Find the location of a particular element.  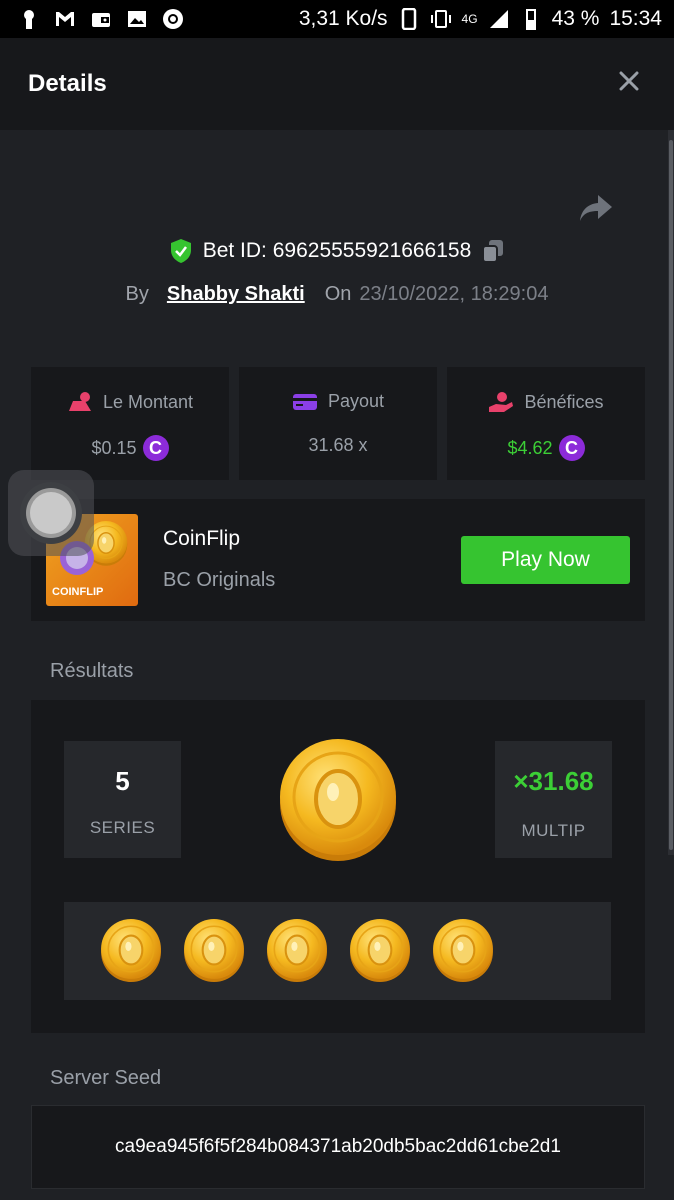

status-bar: 3,31 Ko/s 4G 43 % 15:34 is located at coordinates (337, 19).